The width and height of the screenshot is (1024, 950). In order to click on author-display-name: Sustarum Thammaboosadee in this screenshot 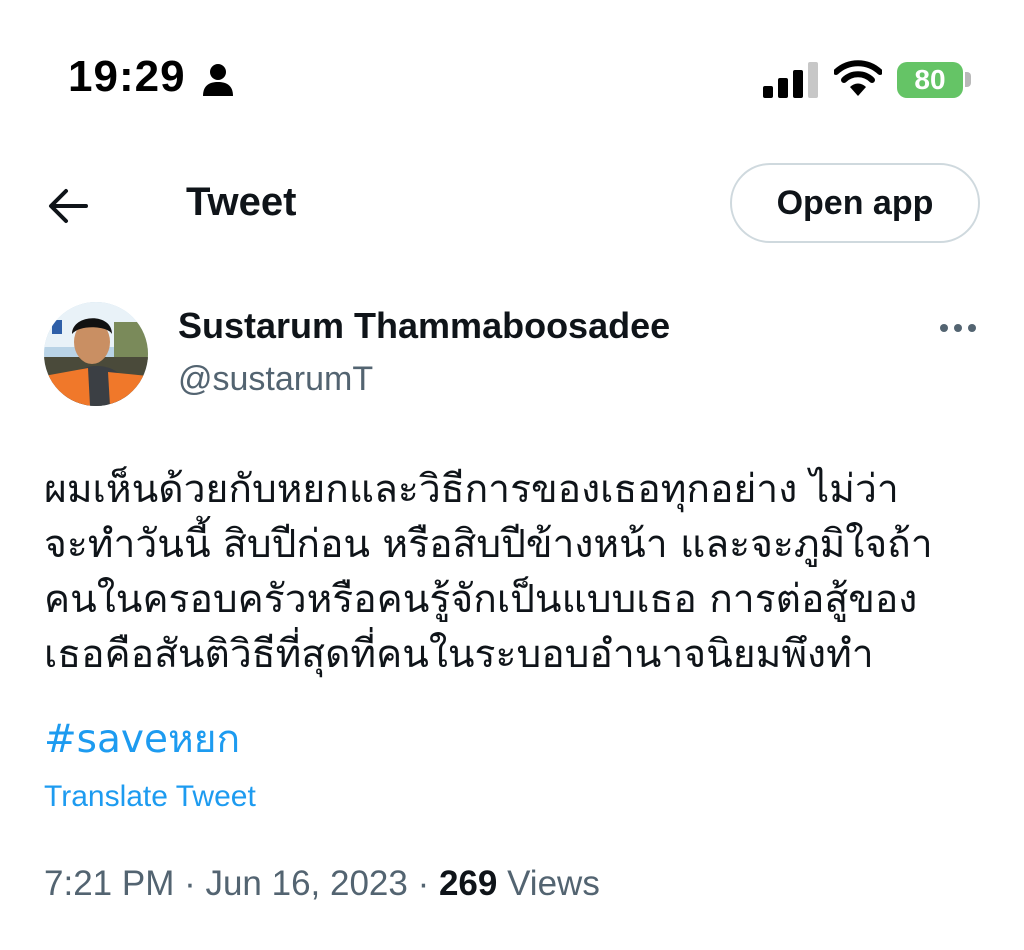, I will do `click(424, 326)`.